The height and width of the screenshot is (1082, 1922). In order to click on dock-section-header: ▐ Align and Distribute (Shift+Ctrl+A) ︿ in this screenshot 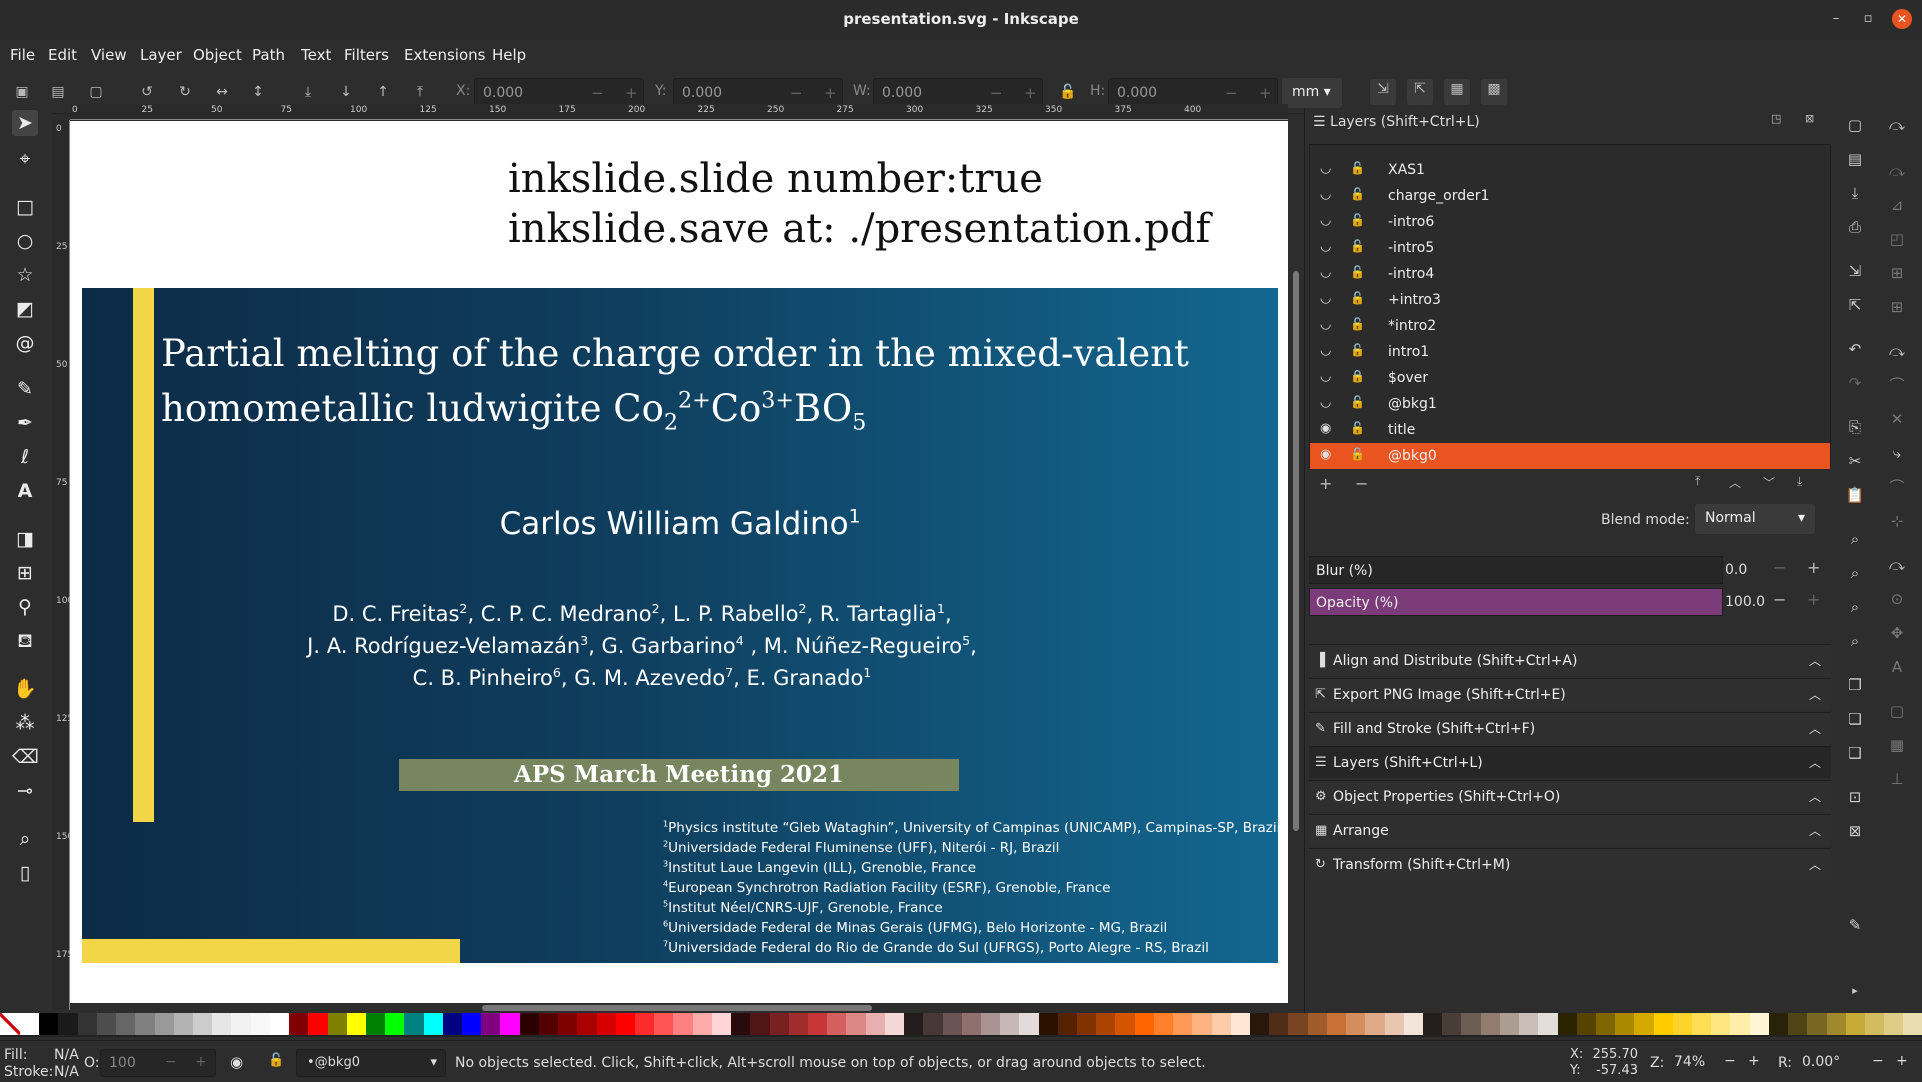, I will do `click(1570, 660)`.